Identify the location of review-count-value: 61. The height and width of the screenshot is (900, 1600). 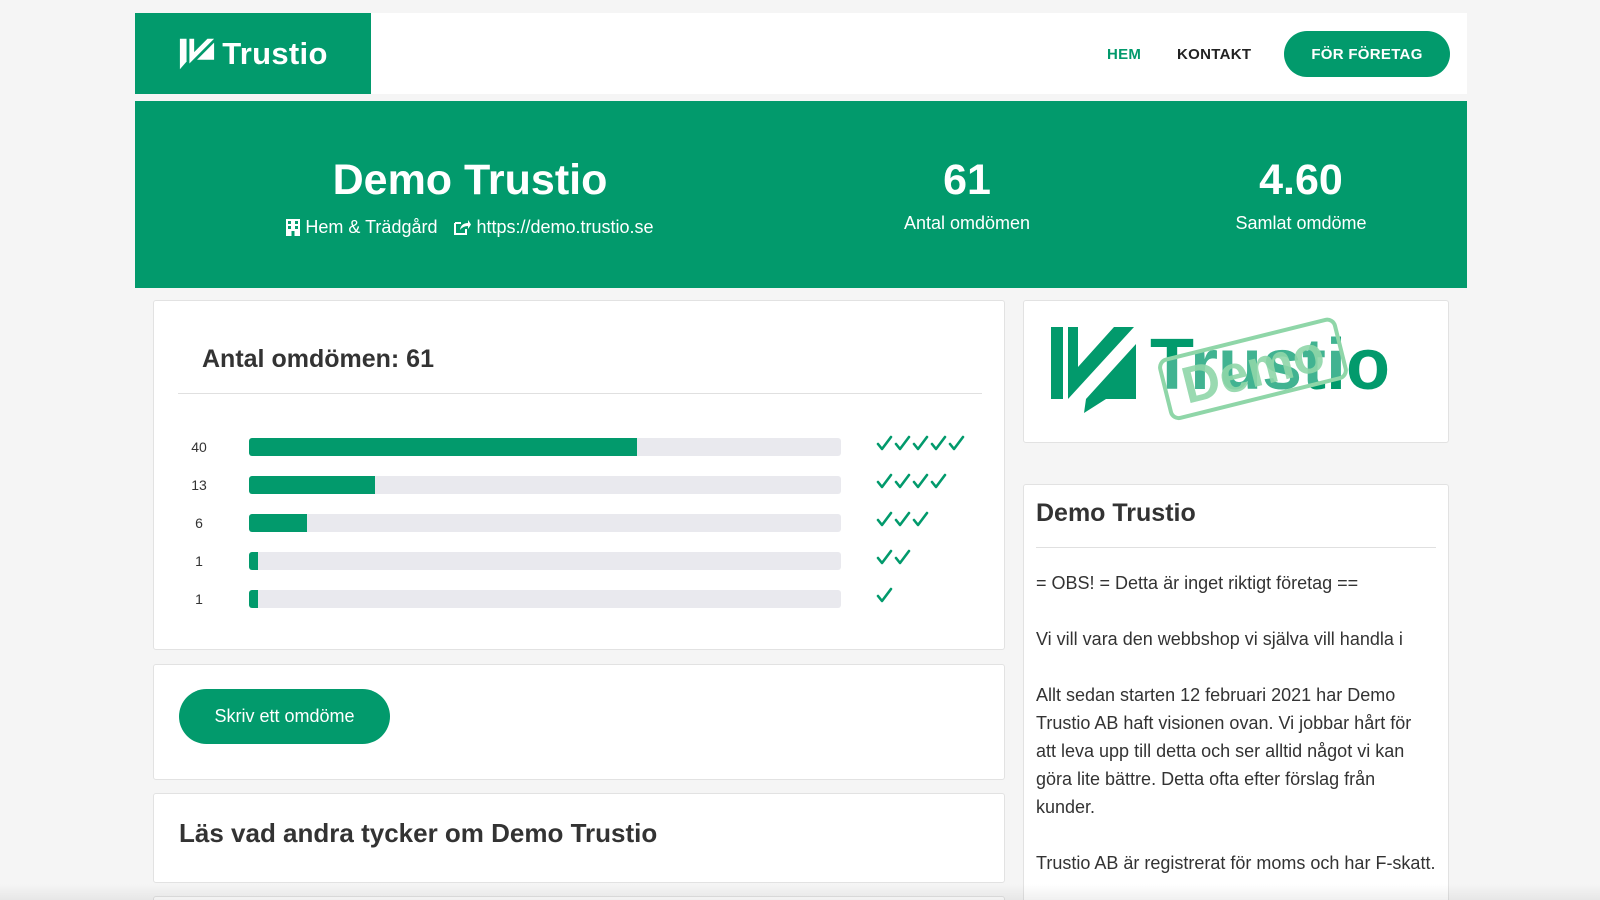
(967, 180).